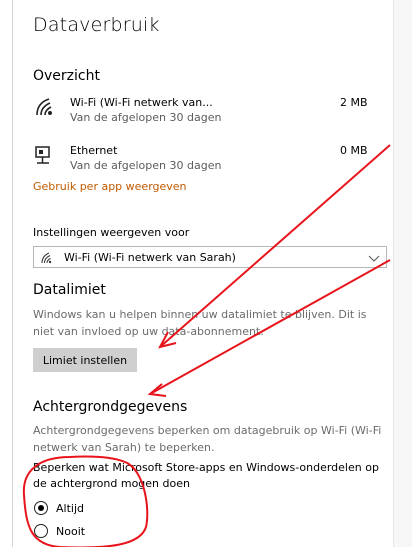  Describe the element at coordinates (66, 76) in the screenshot. I see `overview-heading: Overzicht` at that location.